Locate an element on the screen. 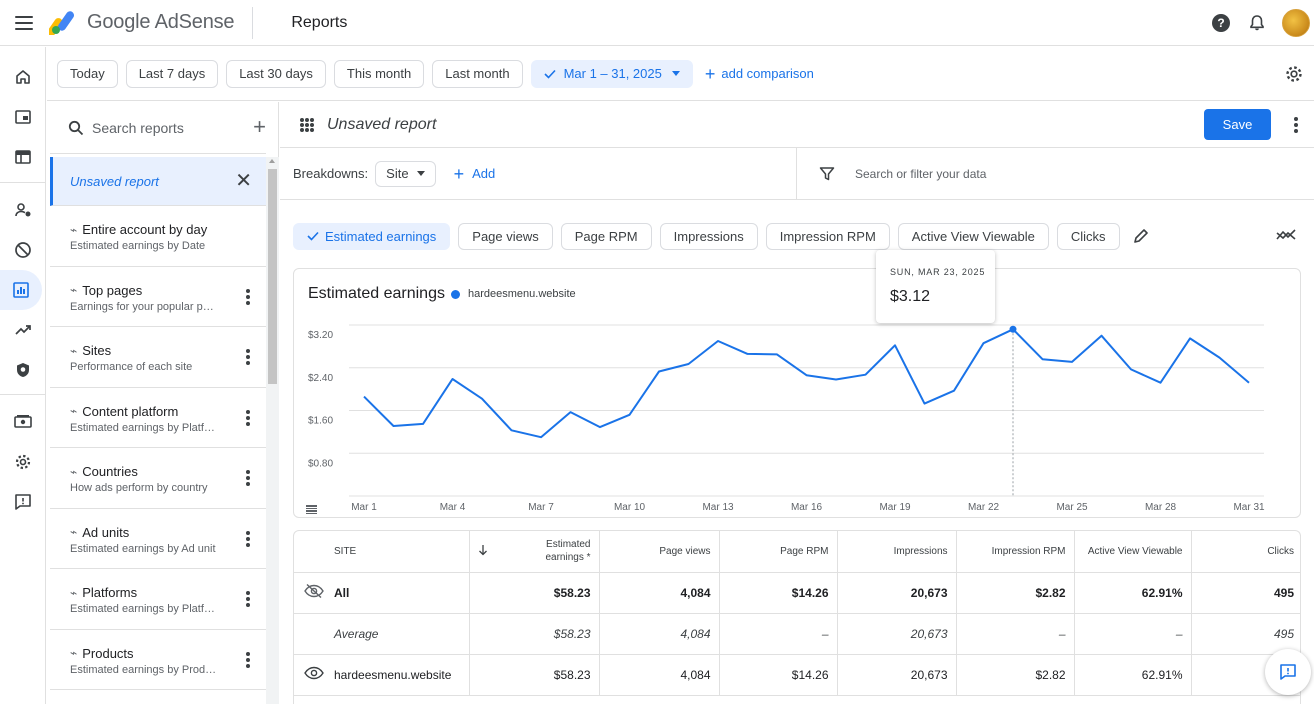  tooltip-value: $3.12 is located at coordinates (910, 296).